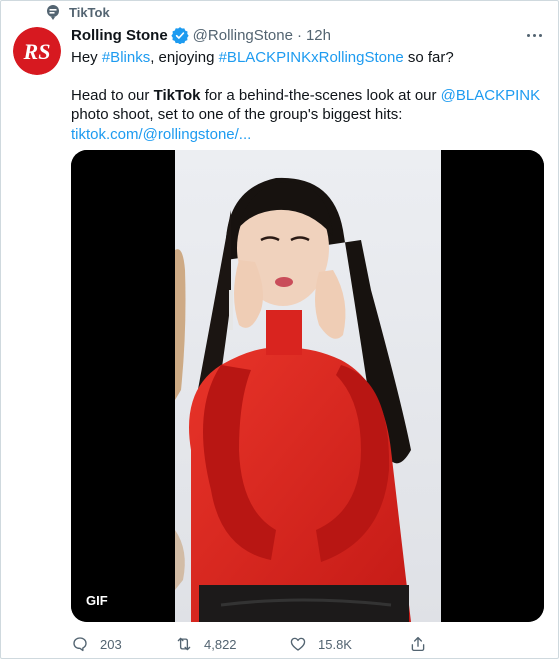 This screenshot has width=559, height=659. Describe the element at coordinates (184, 644) in the screenshot. I see `retweet-icon` at that location.